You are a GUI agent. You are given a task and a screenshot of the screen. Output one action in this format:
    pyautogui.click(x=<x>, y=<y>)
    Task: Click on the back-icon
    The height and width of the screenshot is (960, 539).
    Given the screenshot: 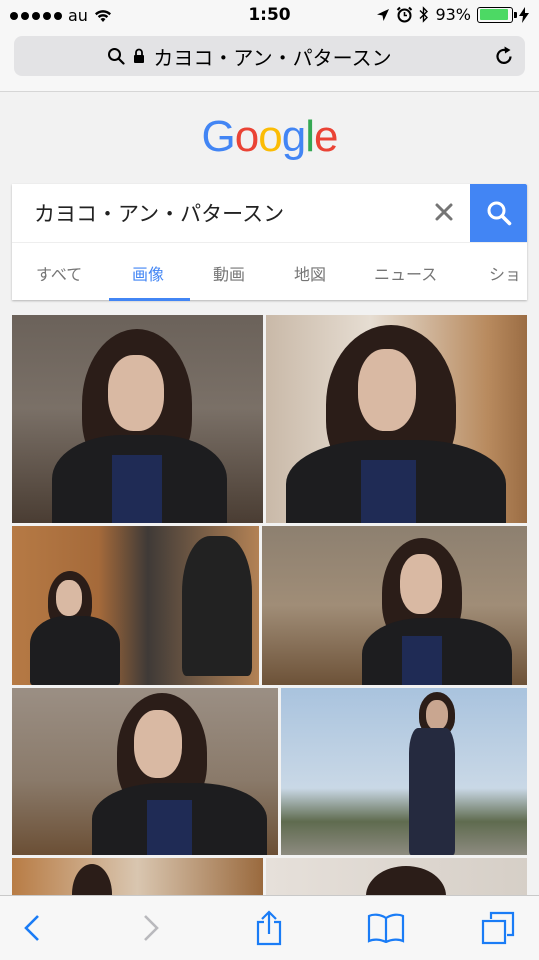 What is the action you would take?
    pyautogui.click(x=31, y=928)
    